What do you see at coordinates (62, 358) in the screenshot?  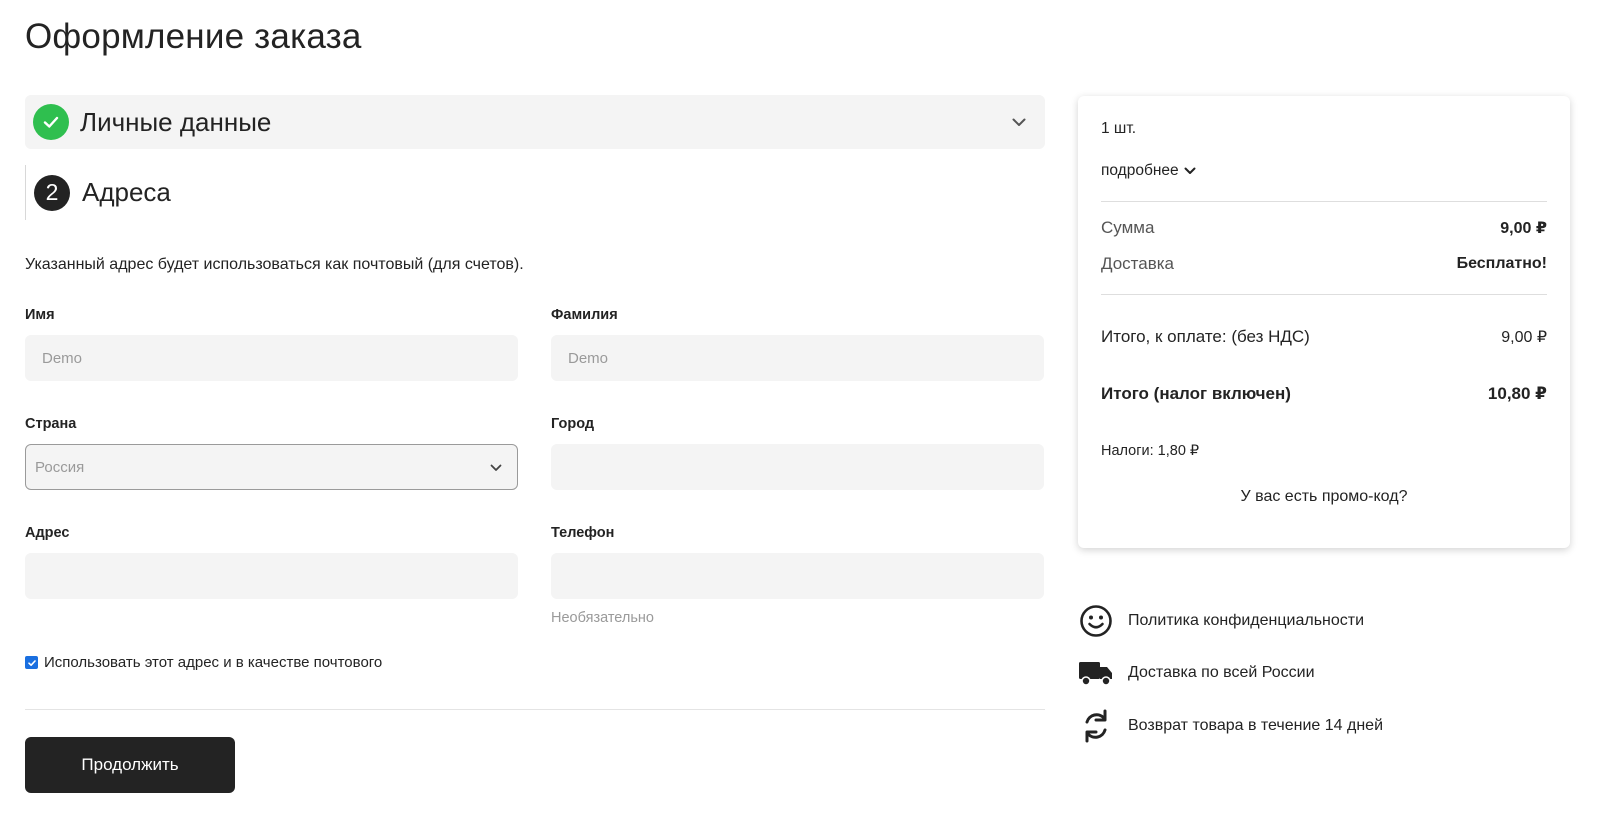 I see `first-name-value: Demo` at bounding box center [62, 358].